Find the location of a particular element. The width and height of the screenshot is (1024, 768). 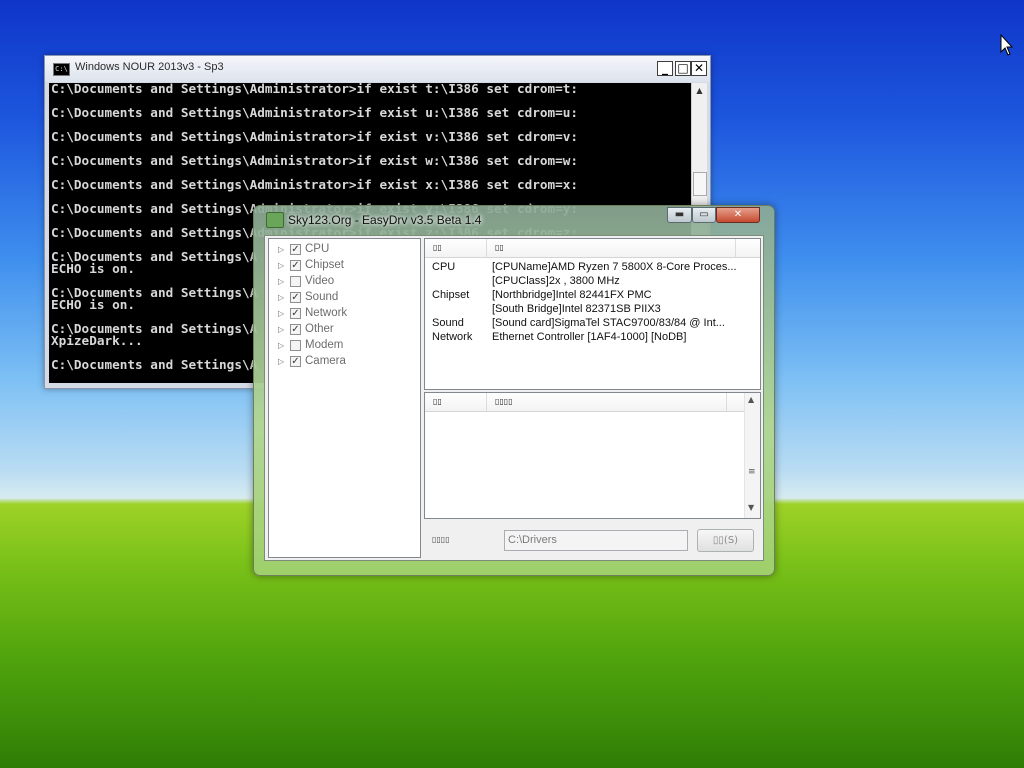

device-category: Sound is located at coordinates (448, 323).